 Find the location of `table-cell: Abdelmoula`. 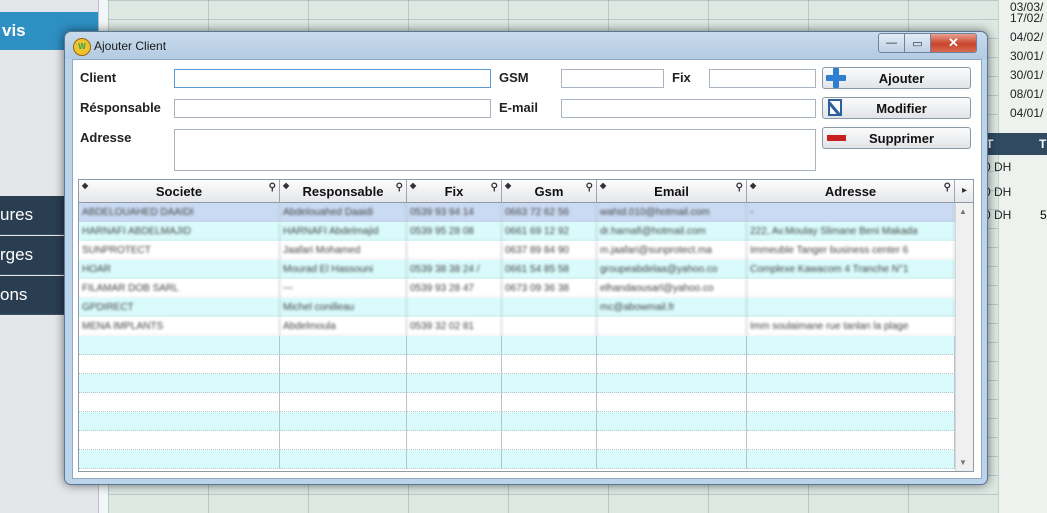

table-cell: Abdelmoula is located at coordinates (343, 326).